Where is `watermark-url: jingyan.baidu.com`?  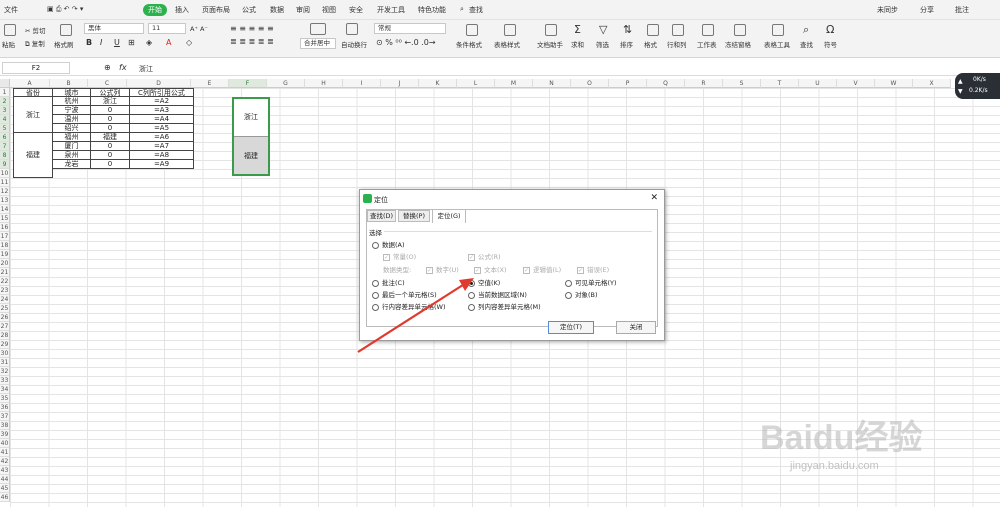
watermark-url: jingyan.baidu.com is located at coordinates (834, 466).